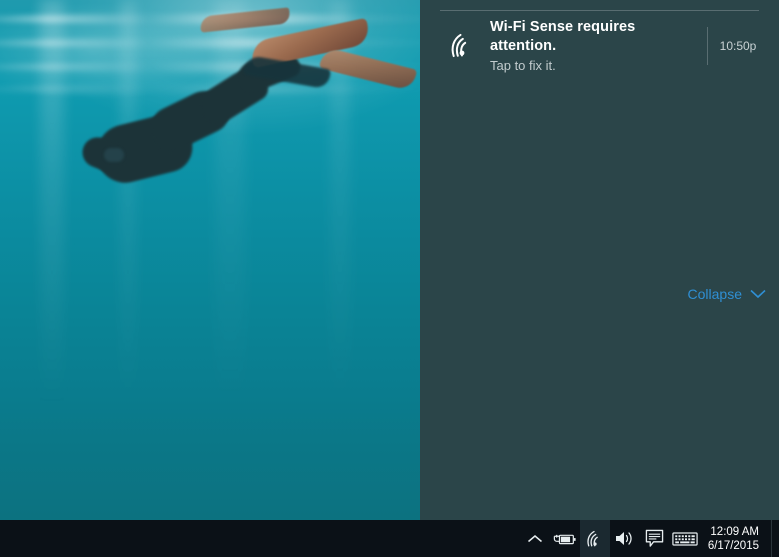 Image resolution: width=779 pixels, height=557 pixels. I want to click on chevron-down-icon, so click(758, 294).